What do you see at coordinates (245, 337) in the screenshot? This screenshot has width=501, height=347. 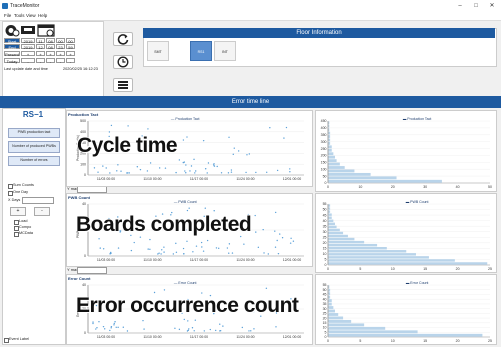 I see `error-xtick: 11/24 00:00` at bounding box center [245, 337].